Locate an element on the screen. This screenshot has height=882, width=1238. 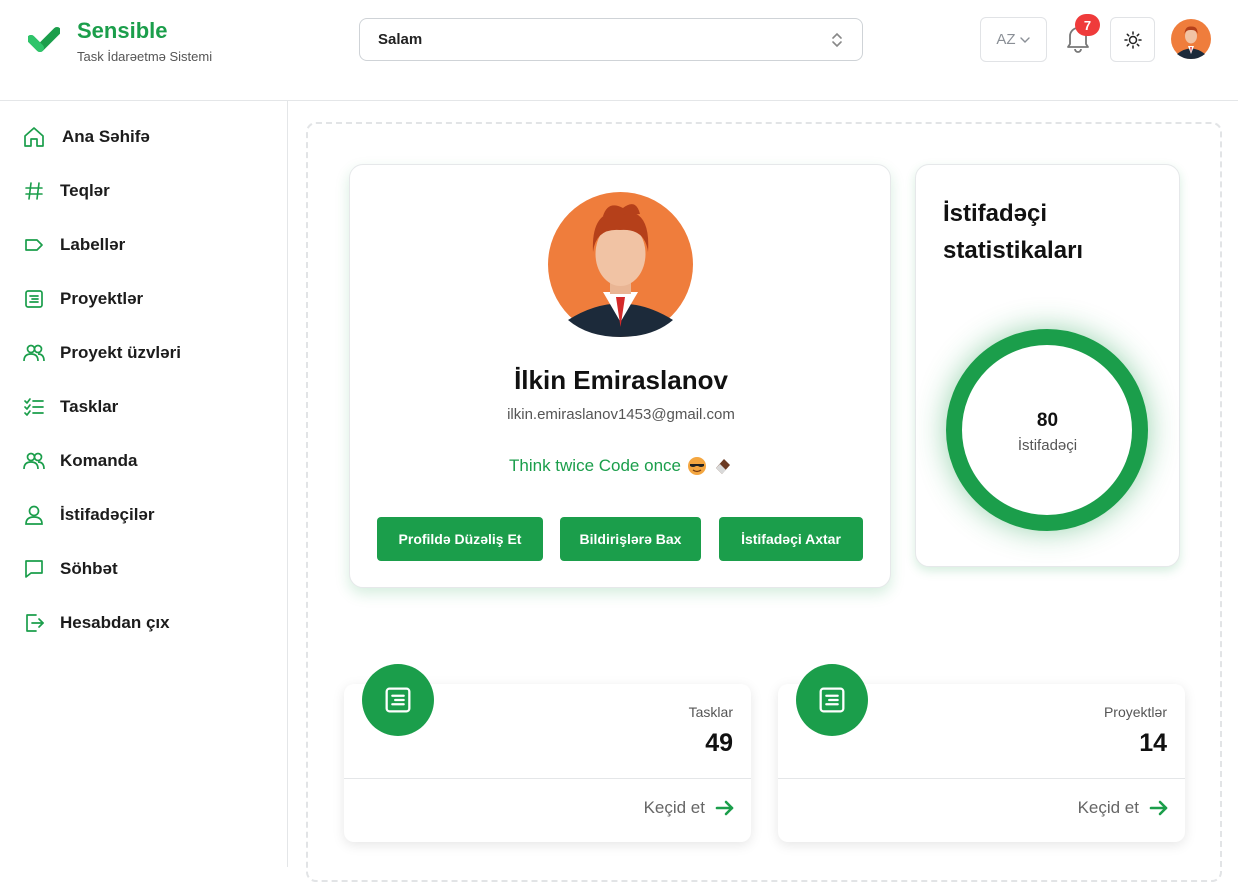
sidebar-item-tasks: Tasklar is located at coordinates (70, 407).